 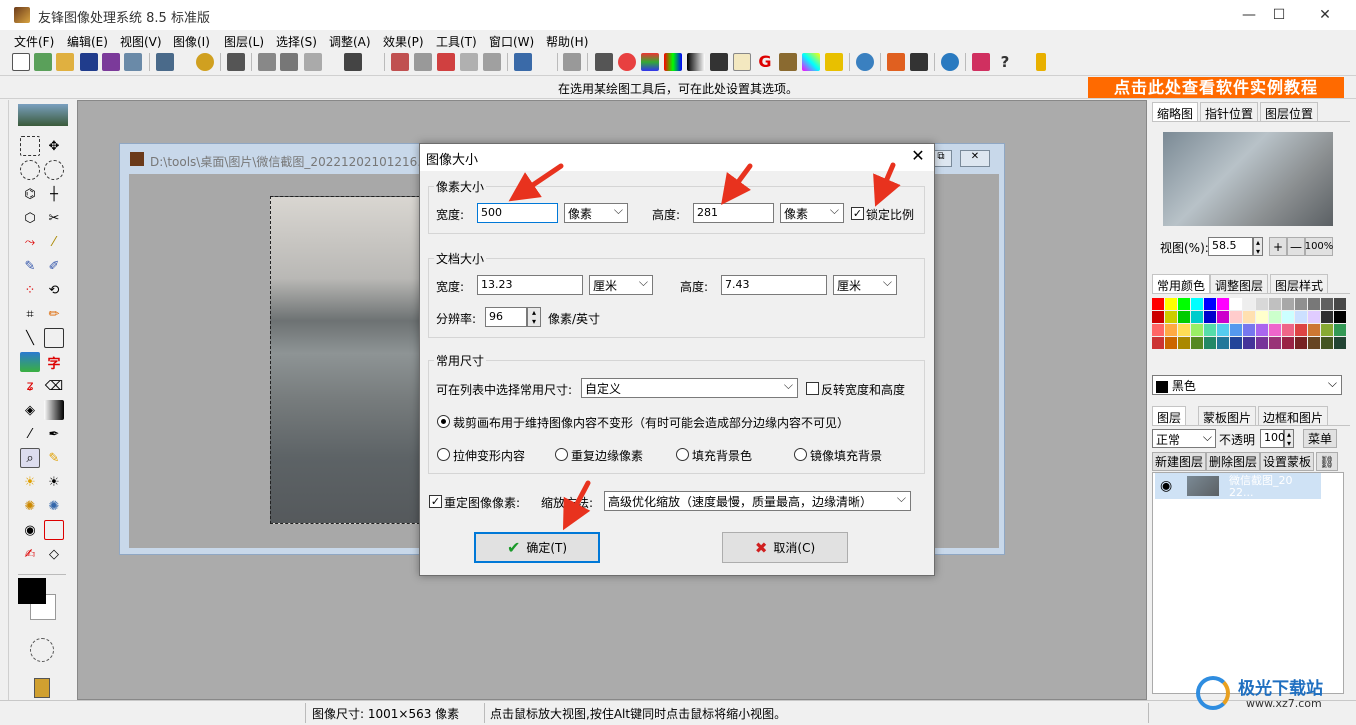 What do you see at coordinates (536, 182) in the screenshot?
I see `arrow-to-width` at bounding box center [536, 182].